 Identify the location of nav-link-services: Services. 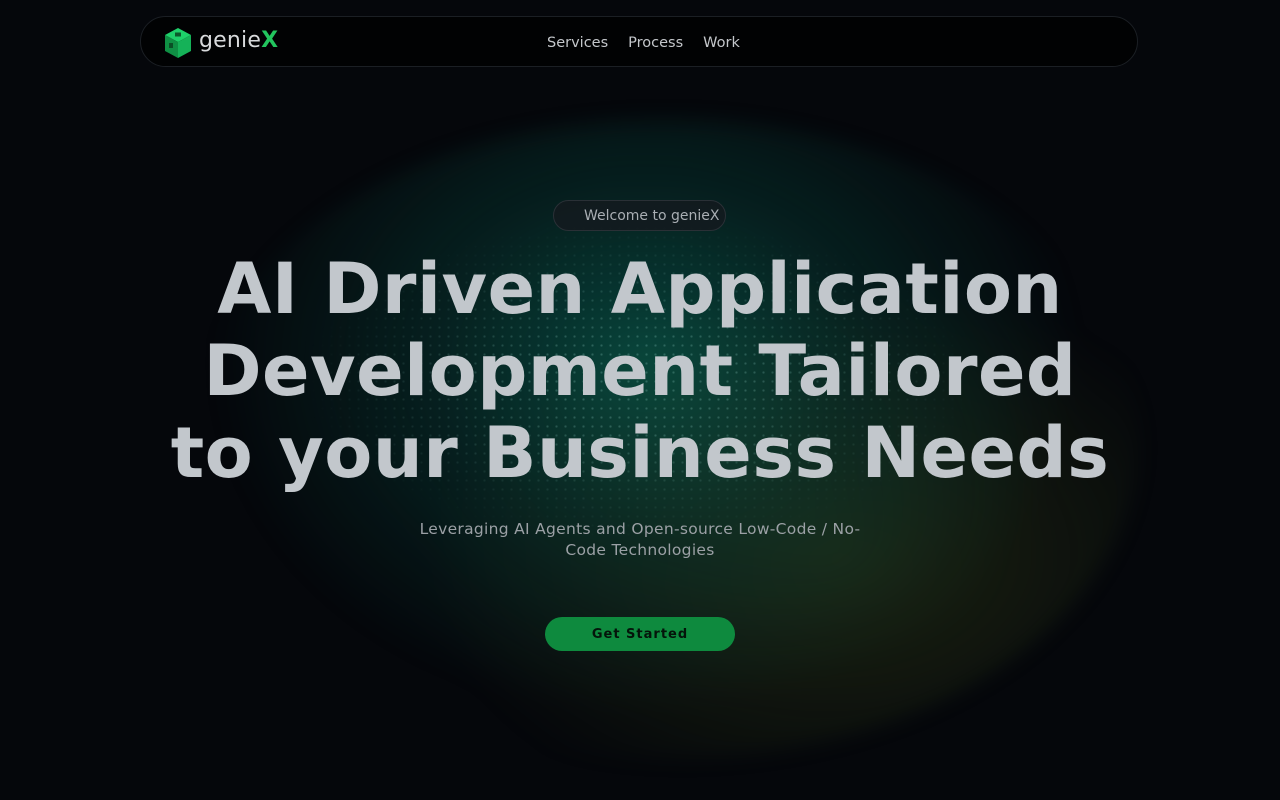
(577, 43).